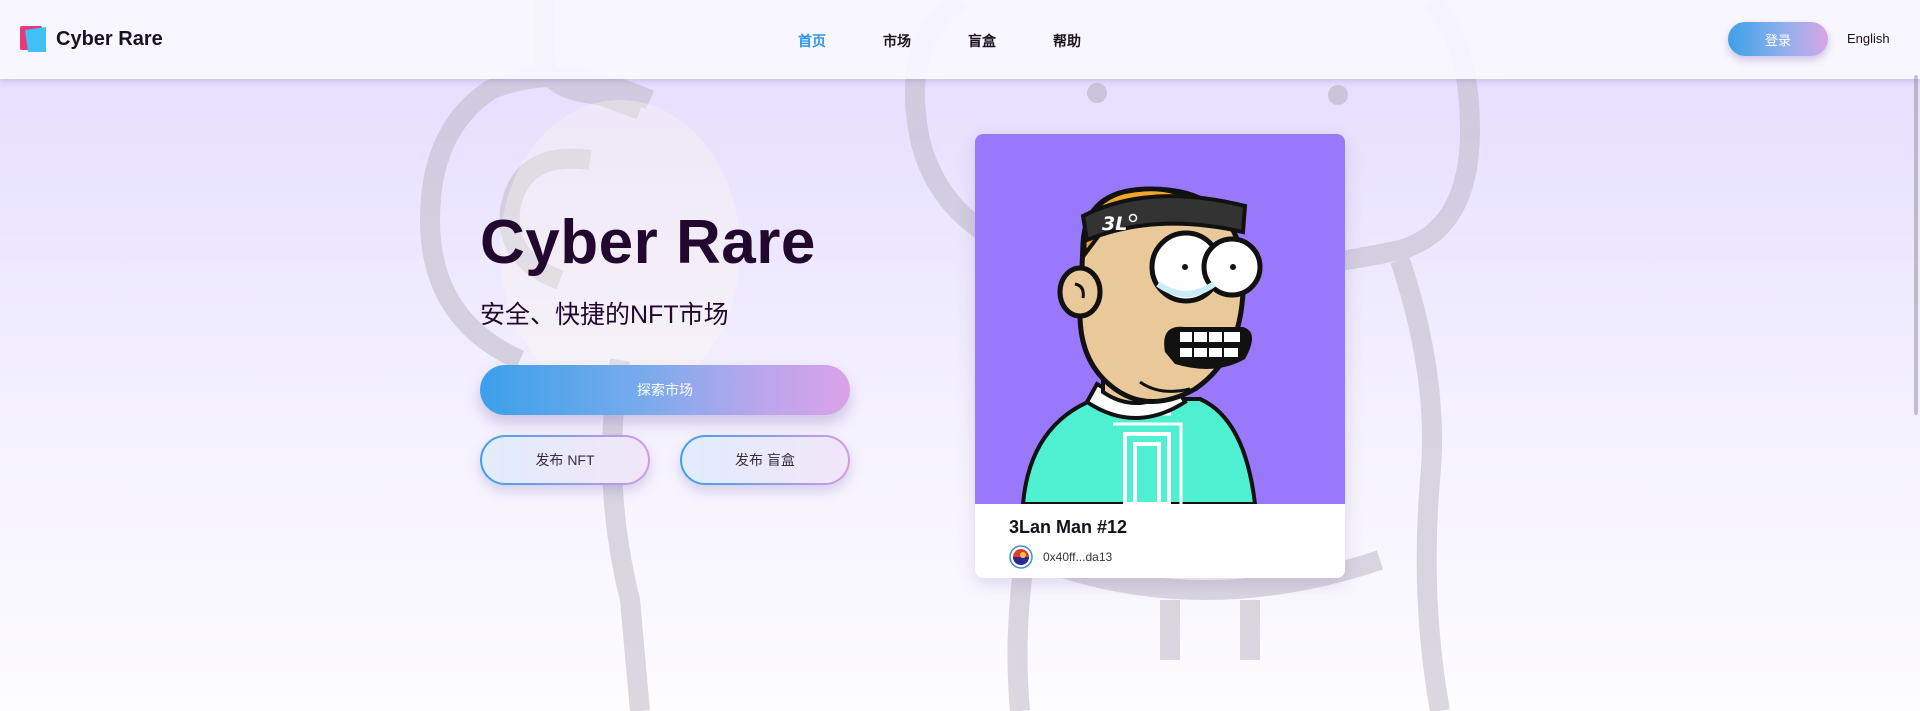 The width and height of the screenshot is (1920, 711). What do you see at coordinates (665, 390) in the screenshot?
I see `explore-market-button: 探索市场` at bounding box center [665, 390].